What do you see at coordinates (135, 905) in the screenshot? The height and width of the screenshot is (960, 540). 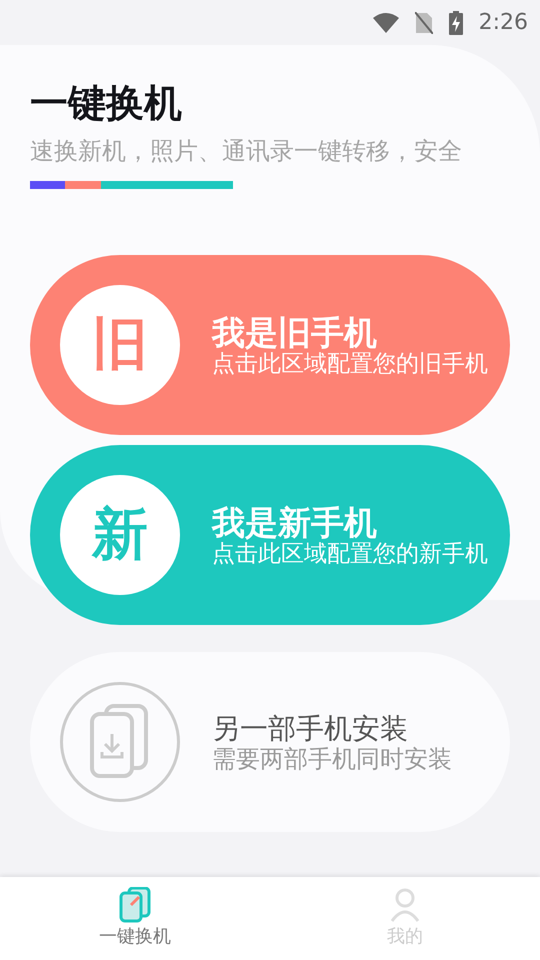 I see `phones-icon` at bounding box center [135, 905].